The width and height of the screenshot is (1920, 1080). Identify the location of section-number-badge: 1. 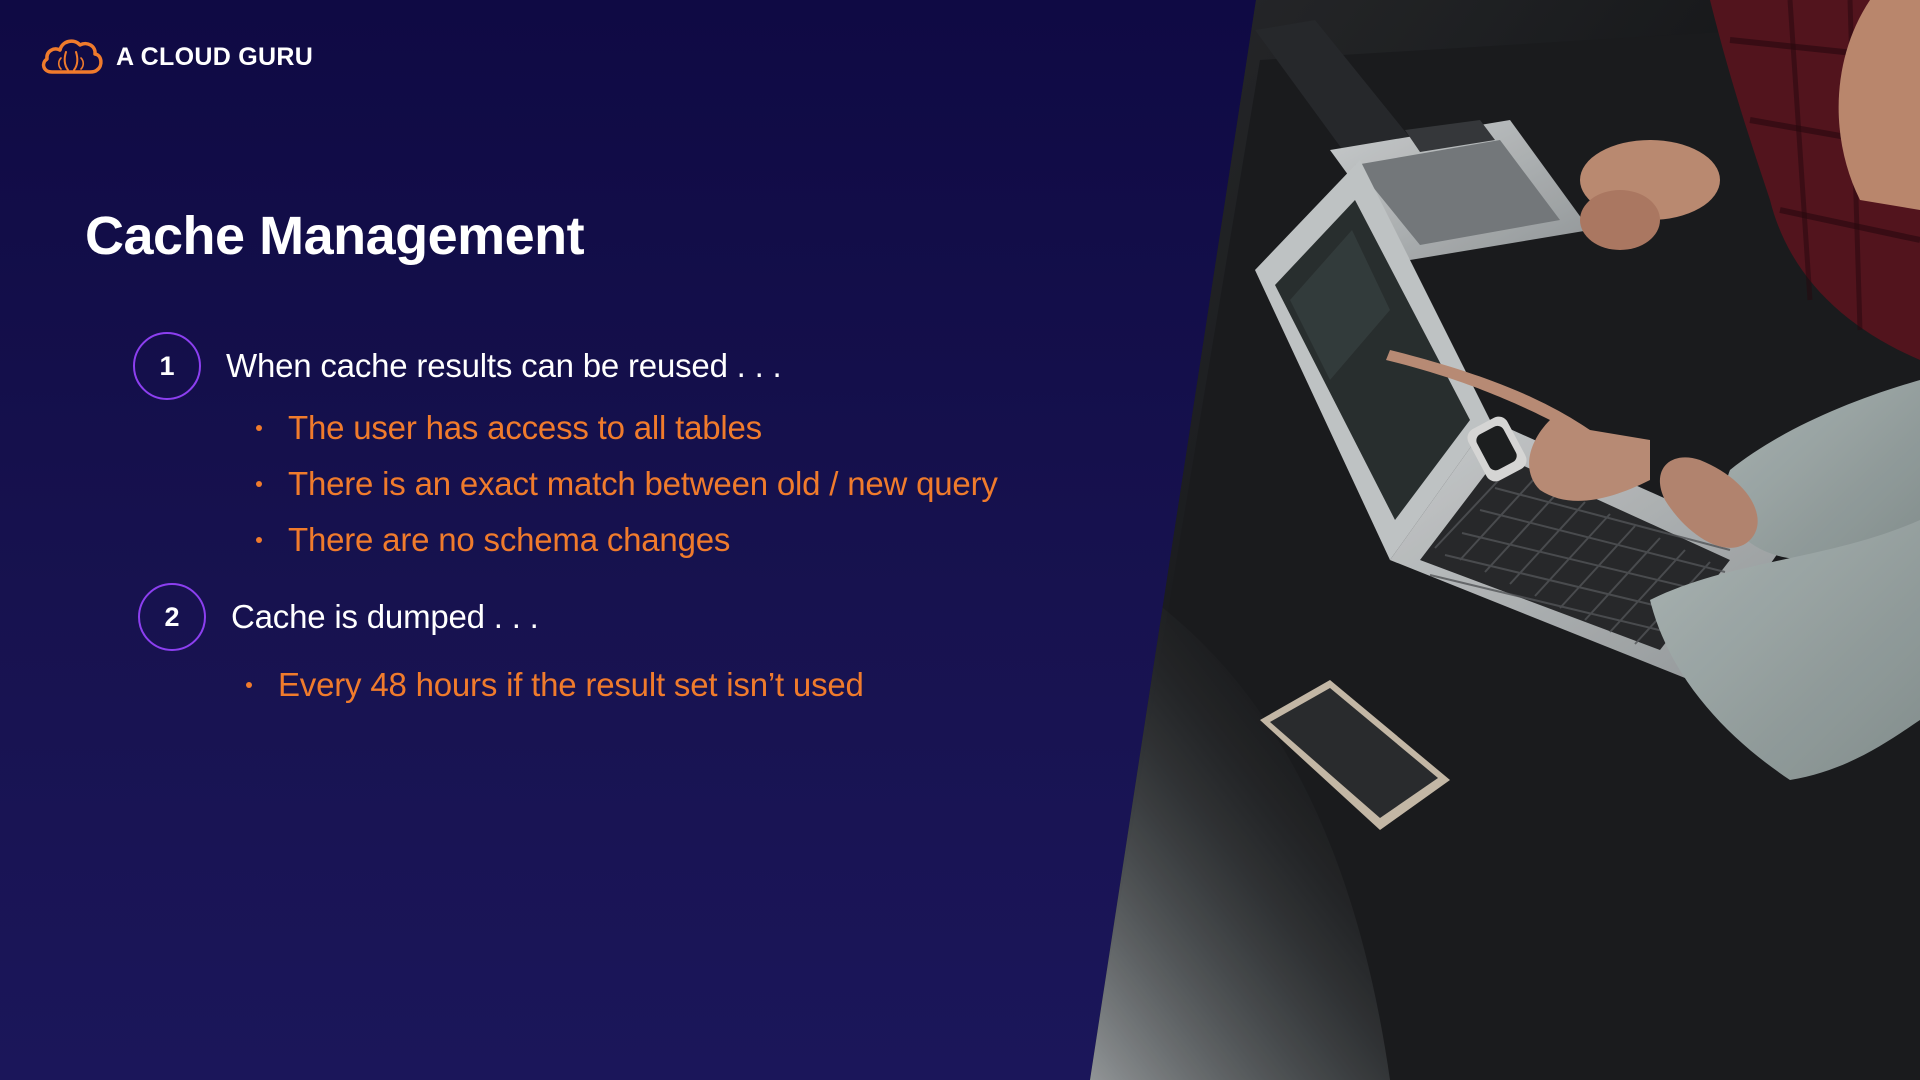
(167, 366).